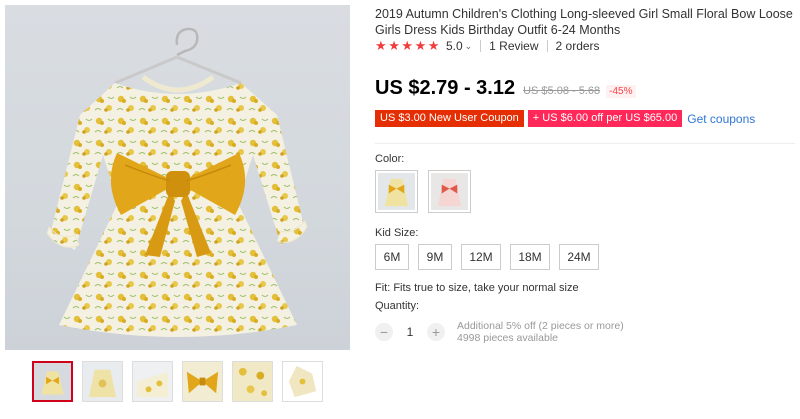  I want to click on thumbnail-strip, so click(177, 381).